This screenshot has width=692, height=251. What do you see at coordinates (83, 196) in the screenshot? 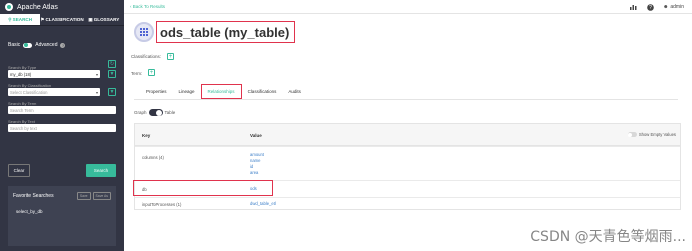
I see `save-button: Save` at bounding box center [83, 196].